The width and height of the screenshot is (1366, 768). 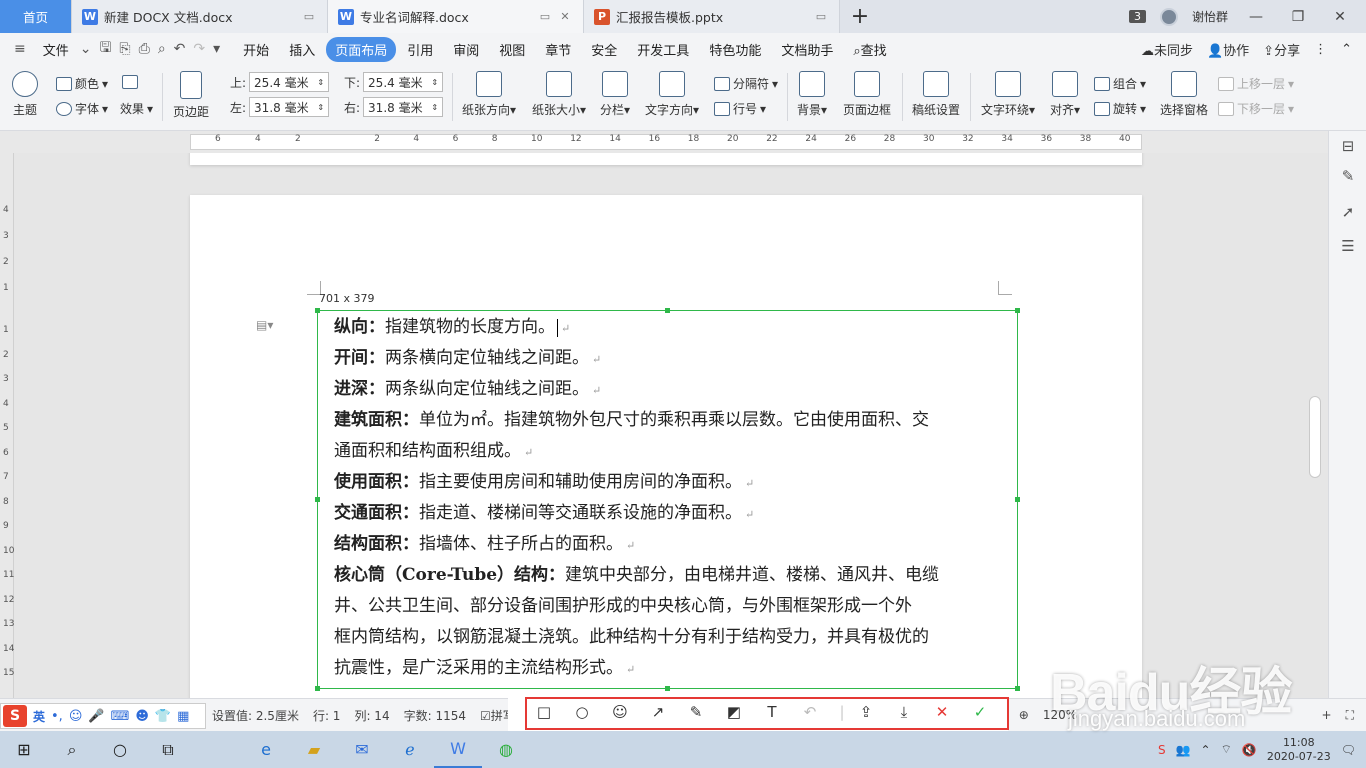 What do you see at coordinates (623, 606) in the screenshot?
I see `document-line: 井、公共卫生间、部分设备间围护形成的中央核心筒，与外围框架形成一个外` at bounding box center [623, 606].